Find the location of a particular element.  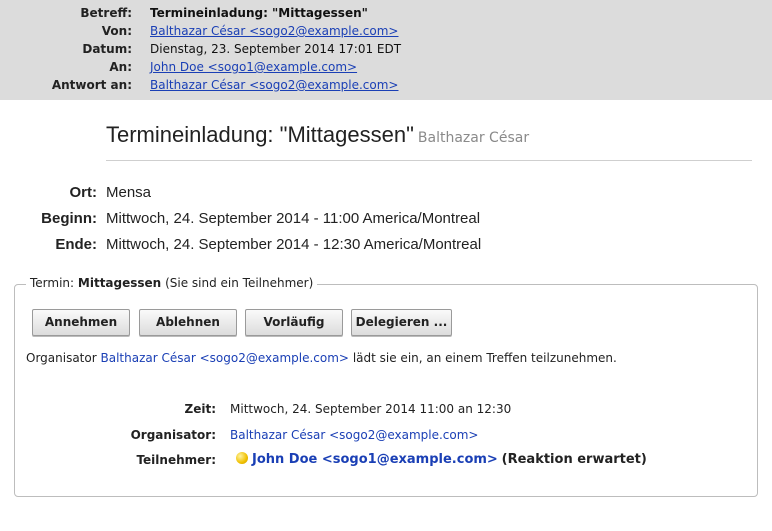

reply-to-label: Antwort an: is located at coordinates (91, 85).